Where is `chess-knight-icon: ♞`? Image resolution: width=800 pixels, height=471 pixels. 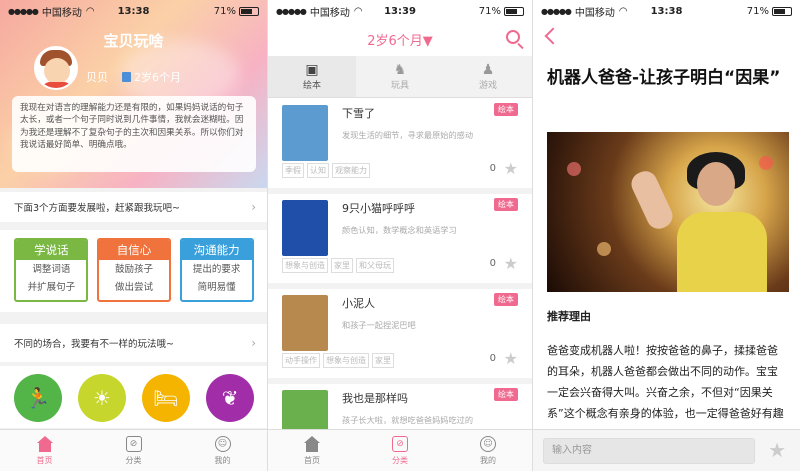 chess-knight-icon: ♞ is located at coordinates (400, 70).